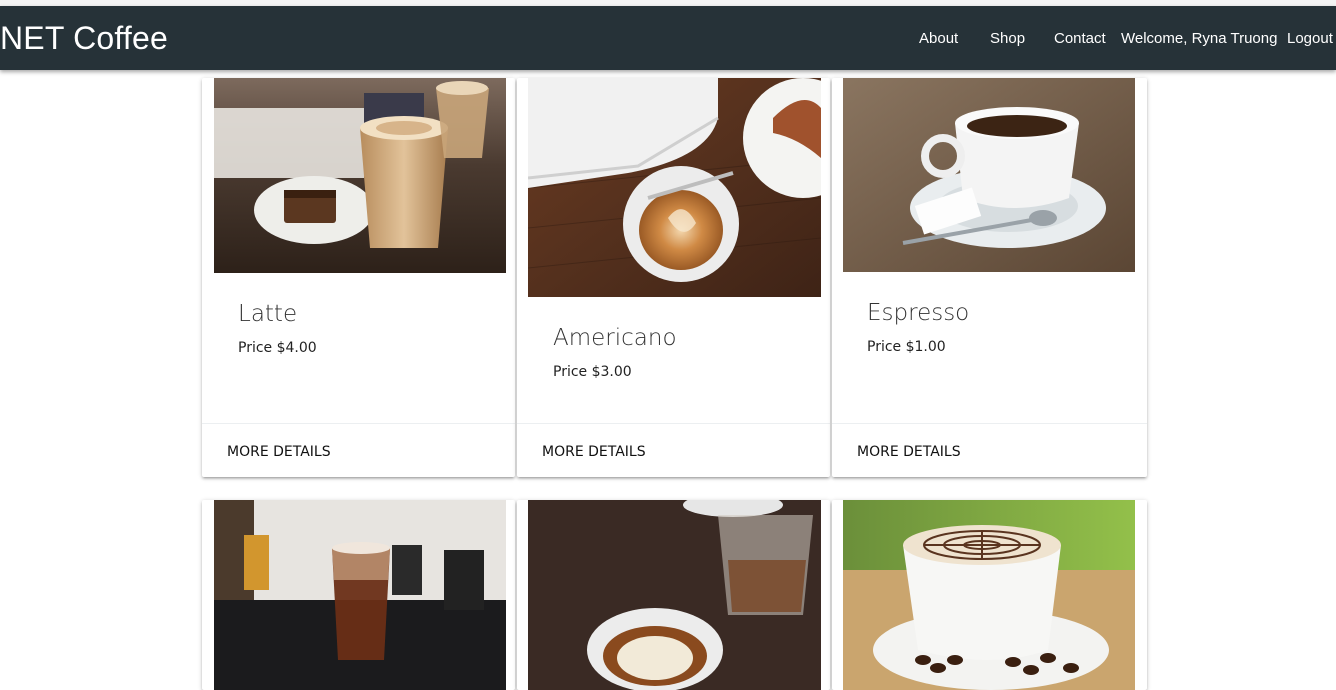 This screenshot has height=690, width=1336. Describe the element at coordinates (615, 338) in the screenshot. I see `product-name: Americano` at that location.